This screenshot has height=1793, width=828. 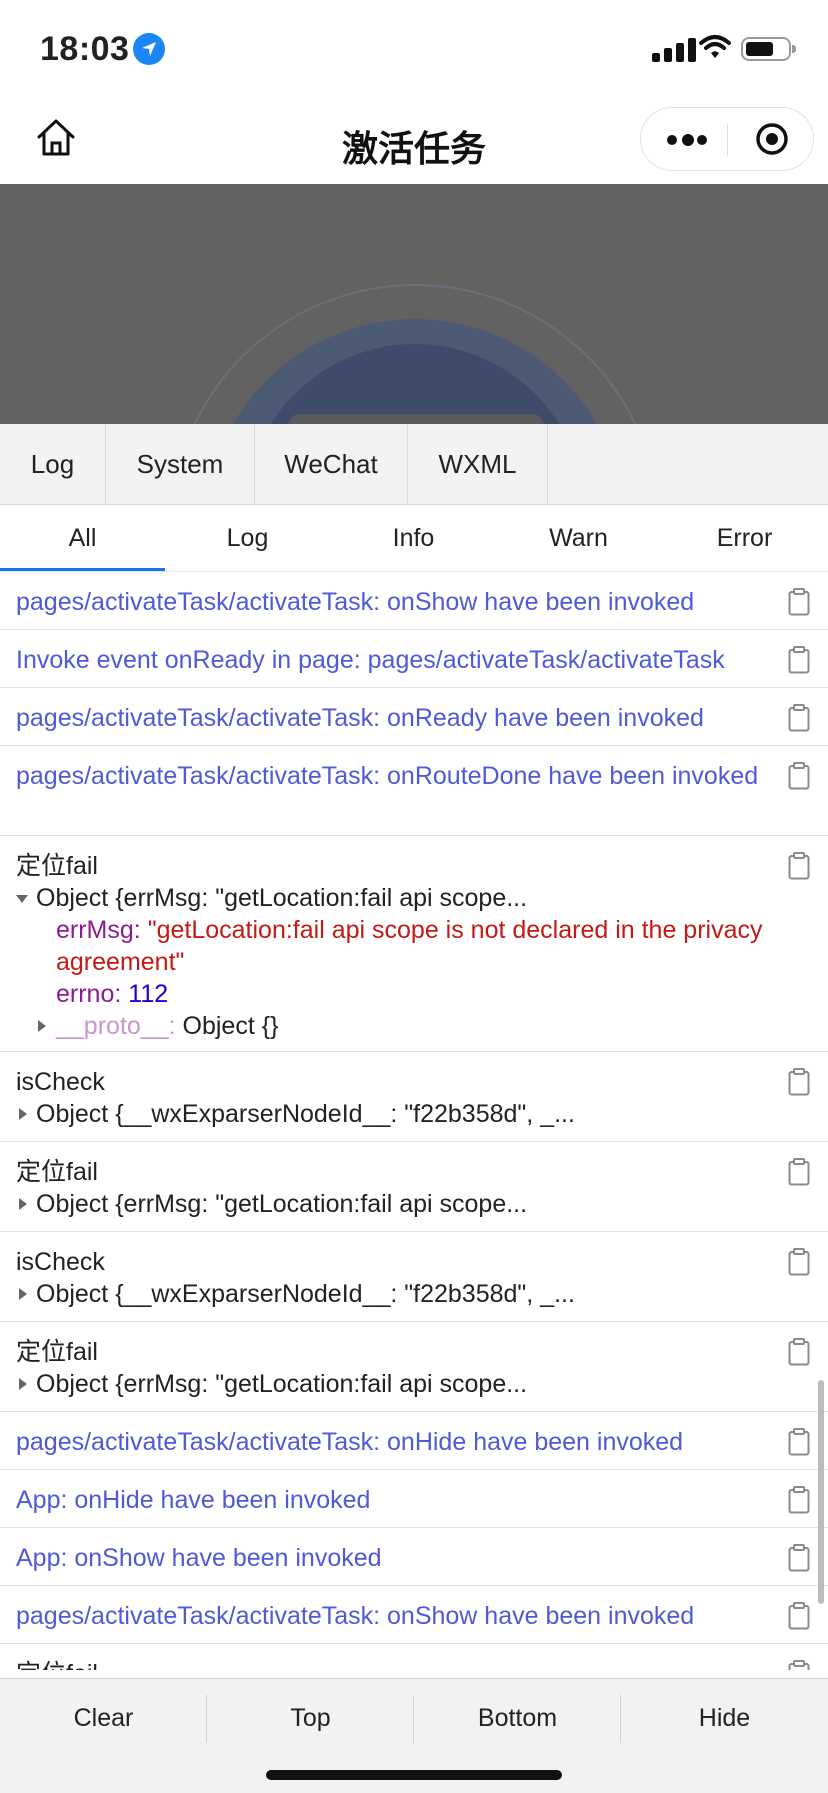 What do you see at coordinates (331, 464) in the screenshot?
I see `tab-wechat: WeChat` at bounding box center [331, 464].